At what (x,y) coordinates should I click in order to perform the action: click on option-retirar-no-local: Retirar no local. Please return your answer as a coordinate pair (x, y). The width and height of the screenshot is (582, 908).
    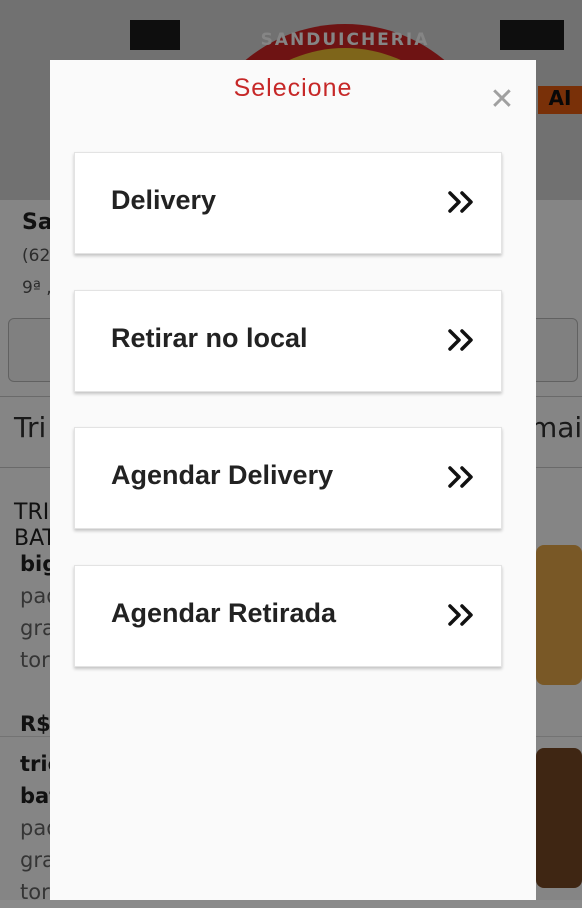
    Looking at the image, I should click on (288, 341).